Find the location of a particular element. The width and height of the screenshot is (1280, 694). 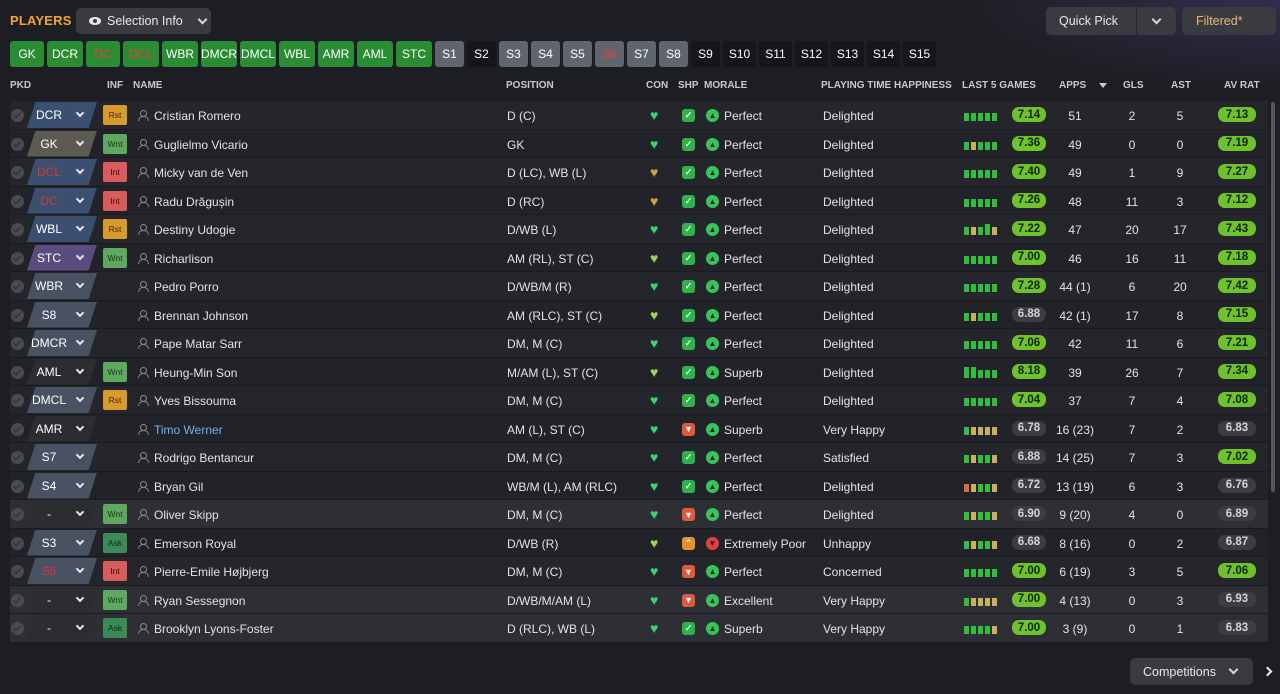

sort-desc-icon is located at coordinates (1103, 85).